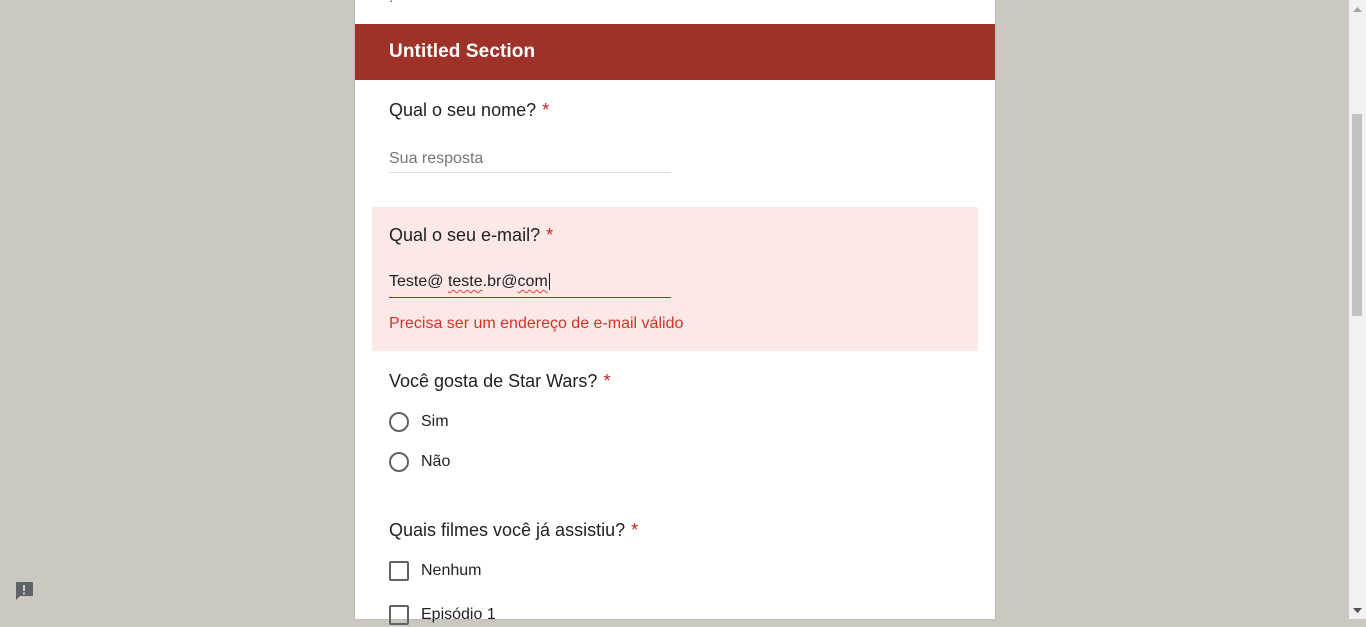 The height and width of the screenshot is (627, 1366). I want to click on email-value-misspelled: com, so click(532, 281).